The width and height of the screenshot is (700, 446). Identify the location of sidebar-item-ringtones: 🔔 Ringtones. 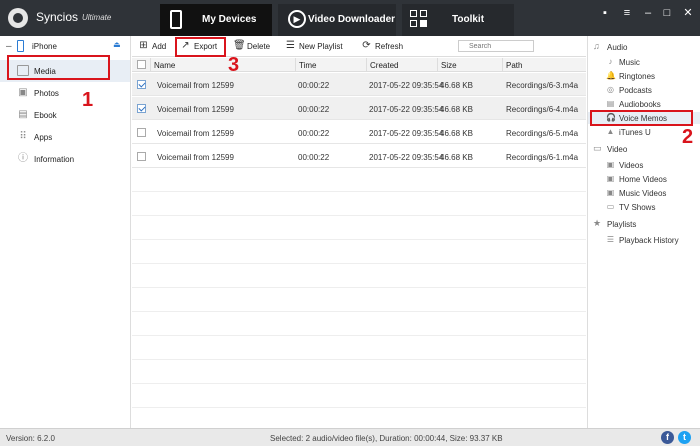
(644, 76).